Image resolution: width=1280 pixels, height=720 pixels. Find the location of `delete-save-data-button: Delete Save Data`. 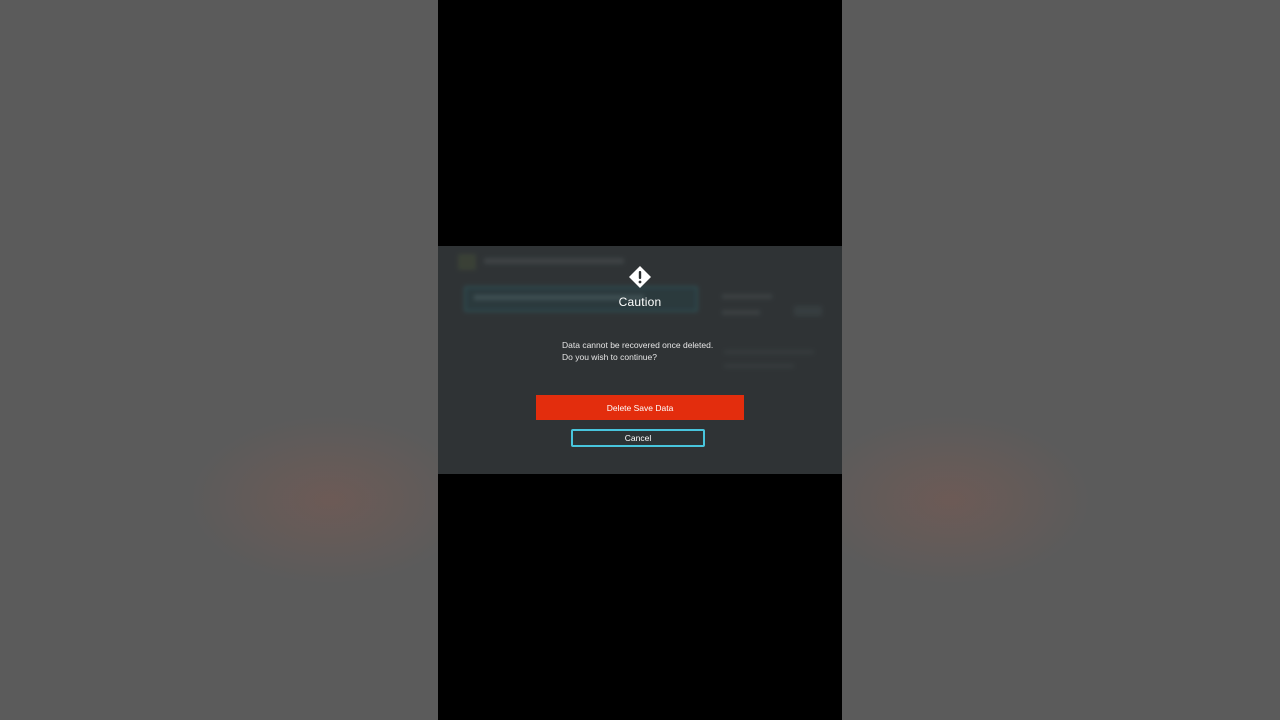

delete-save-data-button: Delete Save Data is located at coordinates (640, 407).